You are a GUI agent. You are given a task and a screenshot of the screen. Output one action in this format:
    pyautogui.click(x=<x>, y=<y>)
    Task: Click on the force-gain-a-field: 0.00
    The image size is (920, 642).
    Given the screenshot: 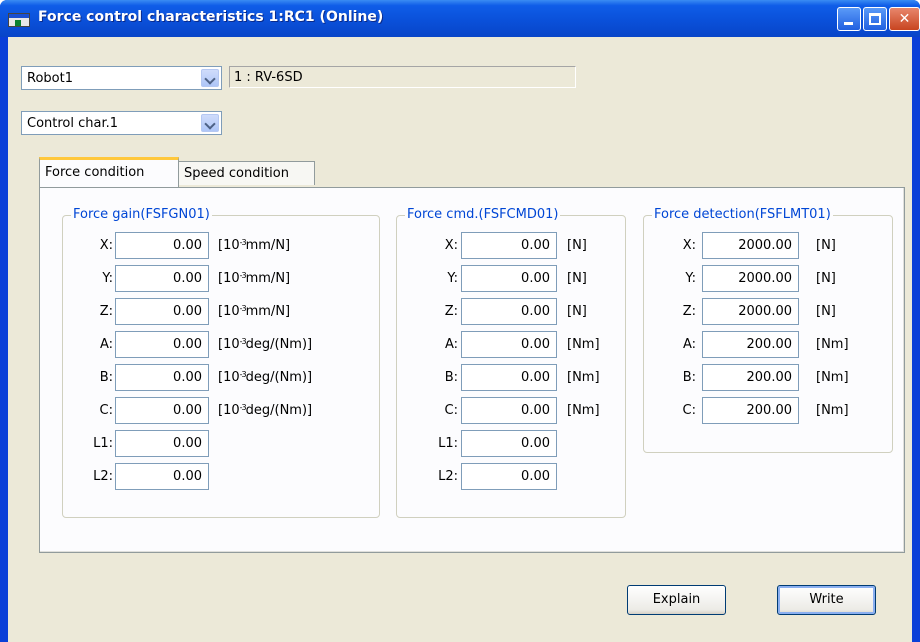 What is the action you would take?
    pyautogui.click(x=162, y=344)
    